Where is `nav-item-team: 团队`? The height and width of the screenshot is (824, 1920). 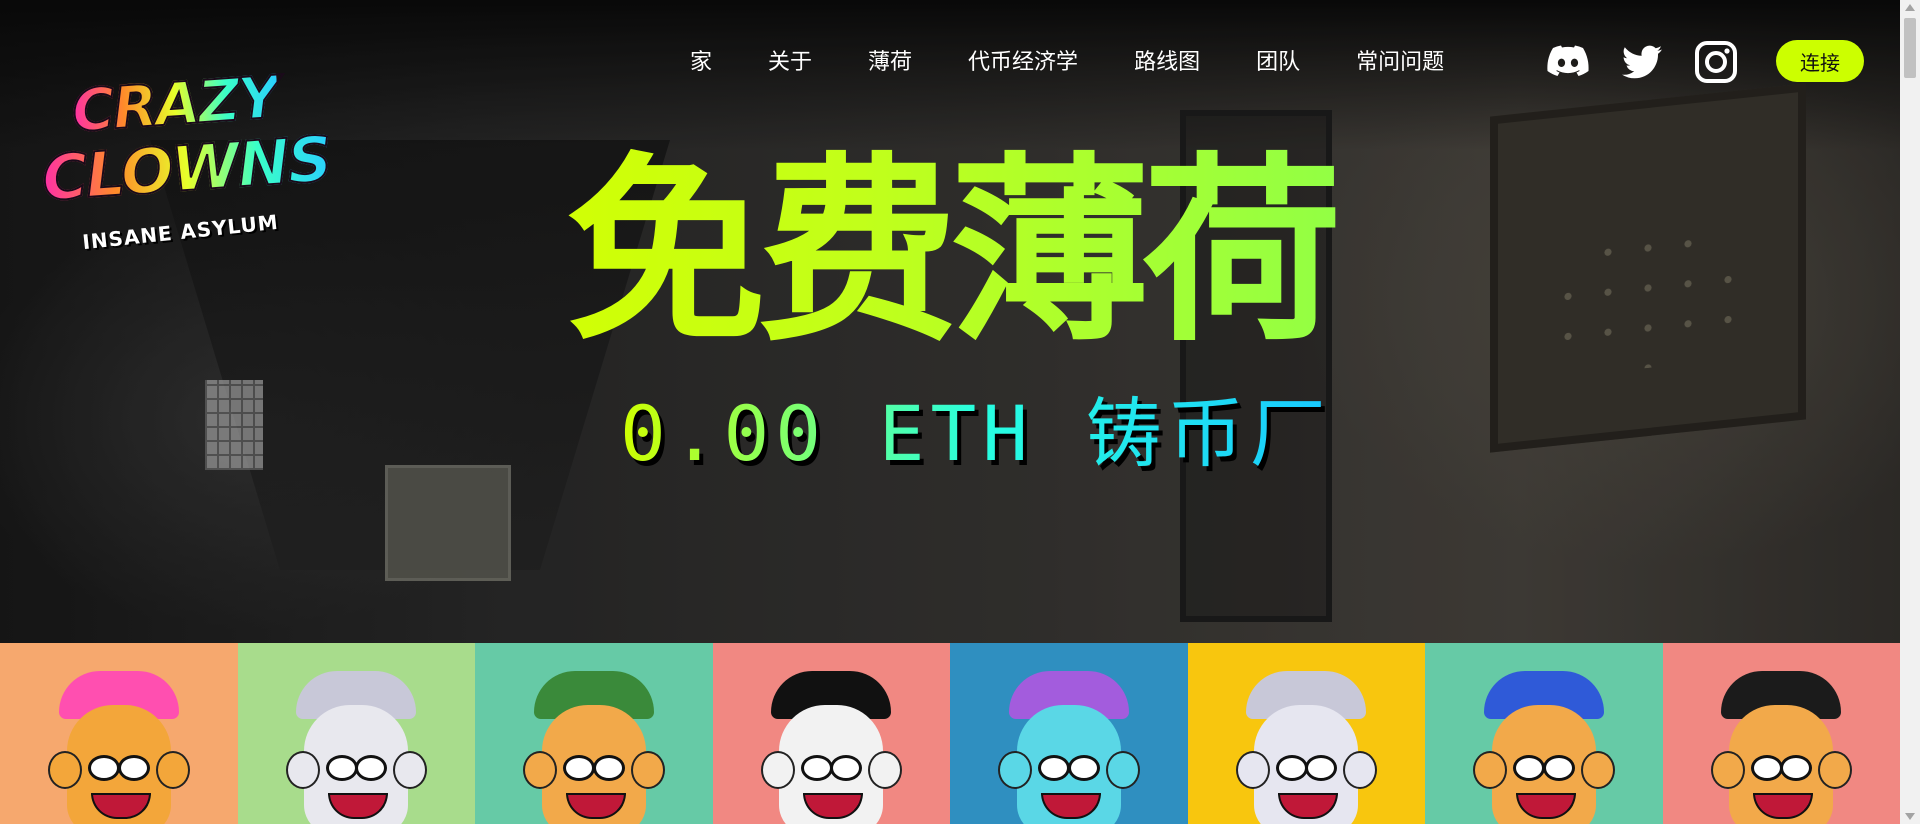
nav-item-team: 团队 is located at coordinates (1278, 60).